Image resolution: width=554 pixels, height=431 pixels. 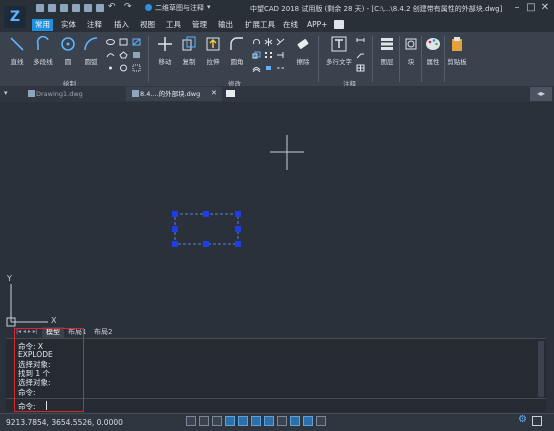 I want to click on rotate-icon, so click(x=256, y=42).